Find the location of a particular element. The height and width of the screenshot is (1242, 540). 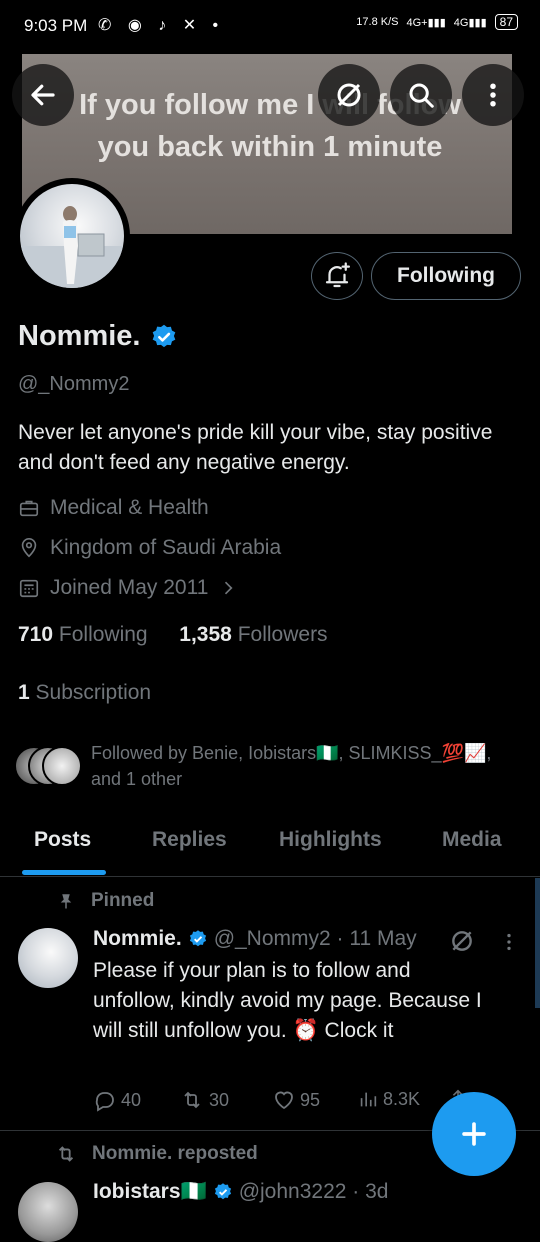

post-author-name: Iobistars🇳🇬 is located at coordinates (150, 1192).